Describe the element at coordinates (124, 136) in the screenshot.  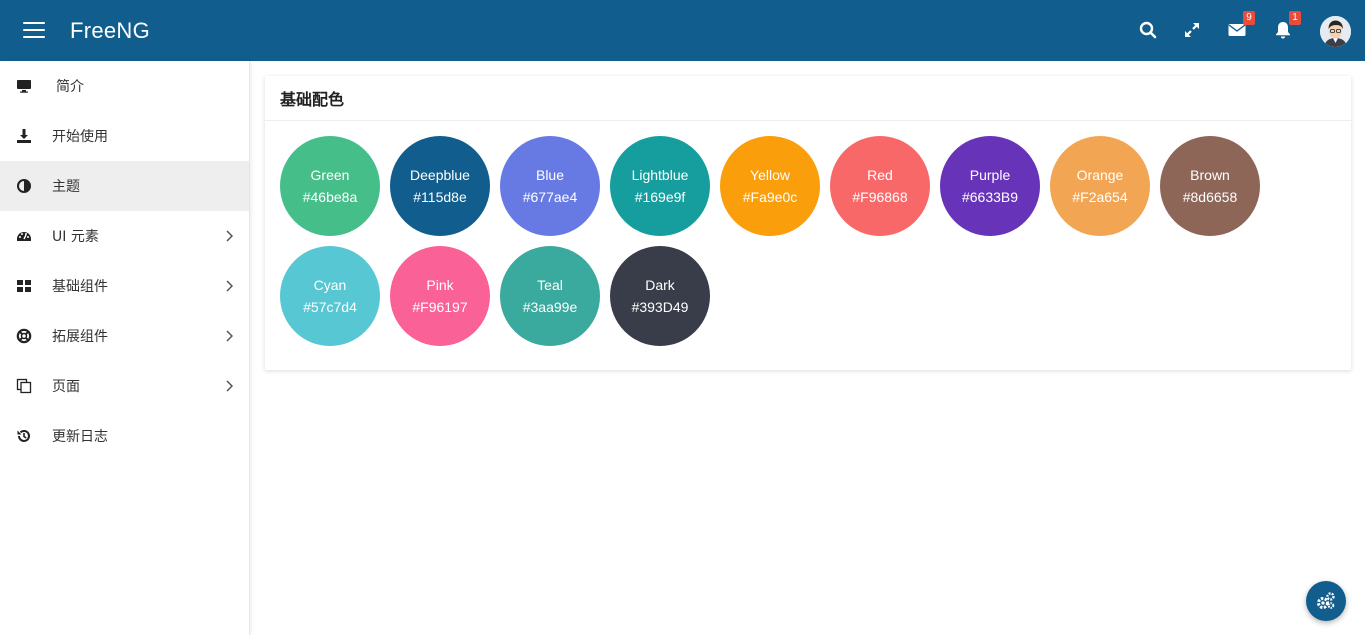
I see `sidebar-item-getting-started: 开始使用` at that location.